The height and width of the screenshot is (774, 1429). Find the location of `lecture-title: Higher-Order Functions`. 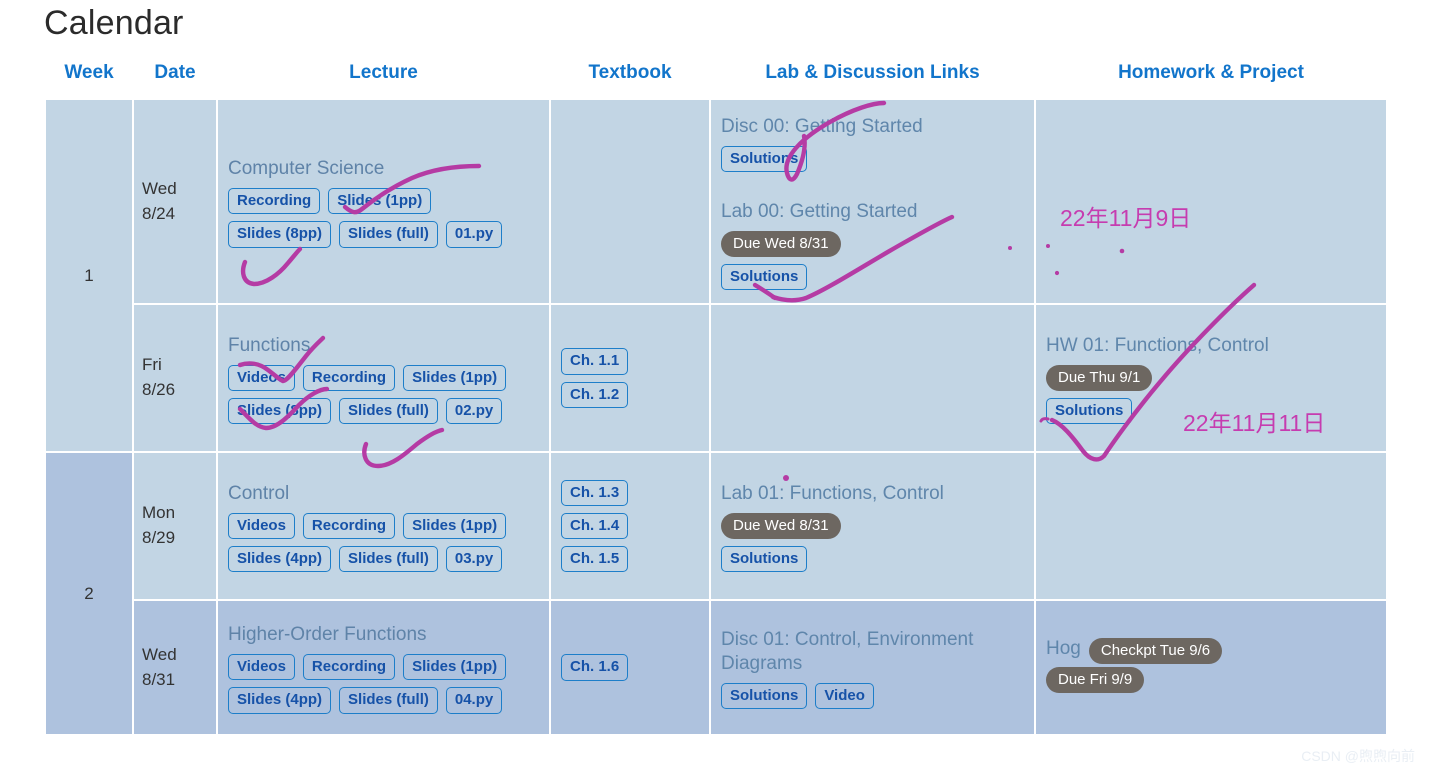

lecture-title: Higher-Order Functions is located at coordinates (383, 635).